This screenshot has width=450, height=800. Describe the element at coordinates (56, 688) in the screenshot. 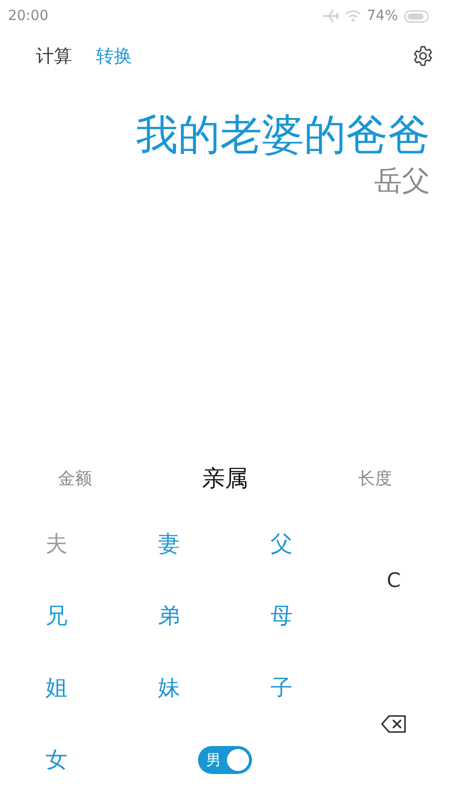

I see `relation-key: 姐` at that location.